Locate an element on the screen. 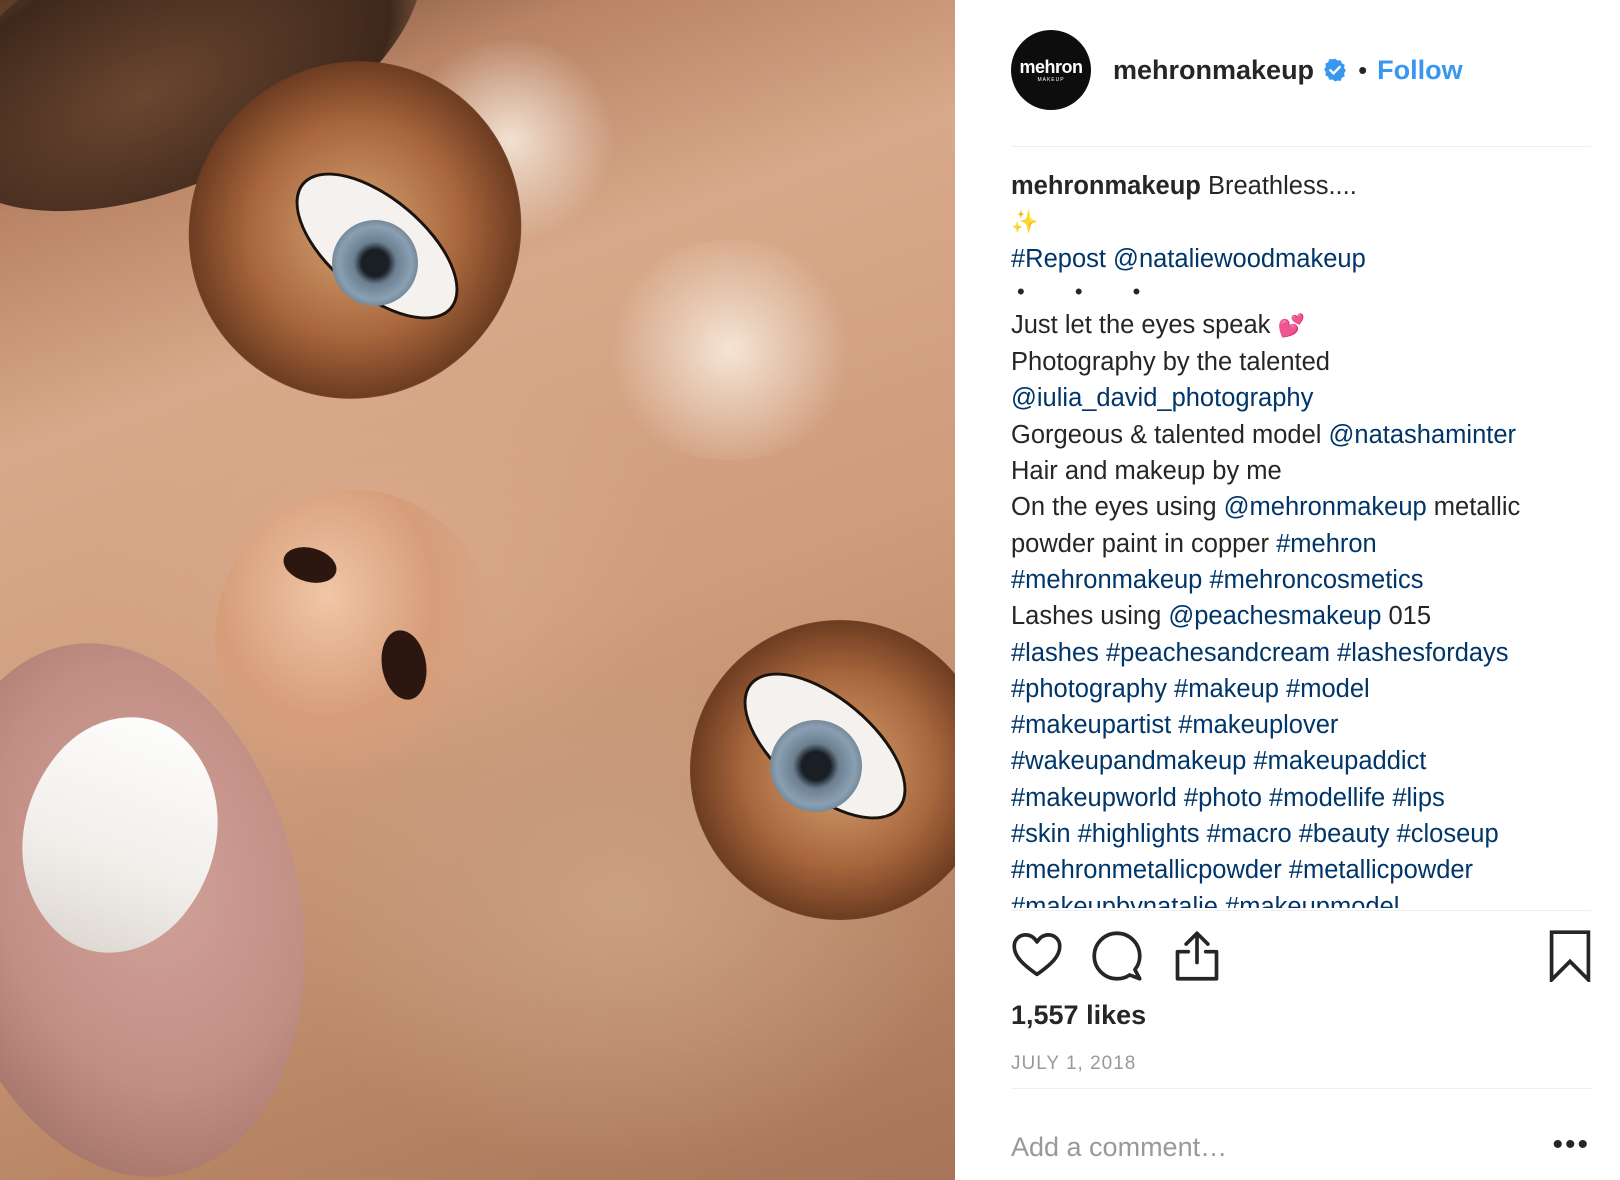  hashtag-link: #photography #makeup #model is located at coordinates (1303, 689).